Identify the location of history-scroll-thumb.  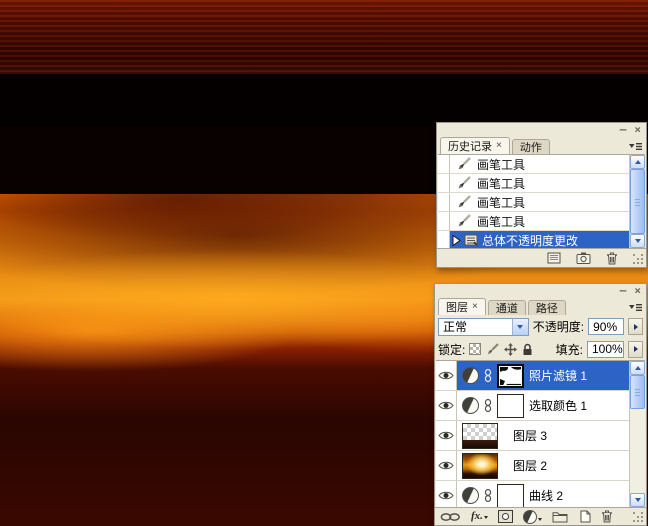
(637, 201).